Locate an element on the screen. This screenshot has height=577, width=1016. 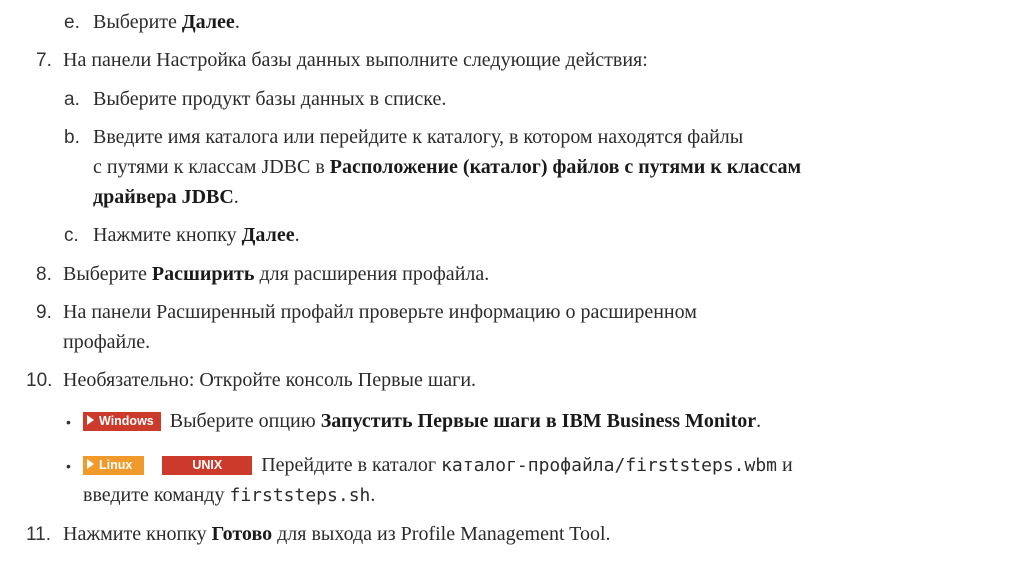
linux-platform-tag: Linux is located at coordinates (114, 465).